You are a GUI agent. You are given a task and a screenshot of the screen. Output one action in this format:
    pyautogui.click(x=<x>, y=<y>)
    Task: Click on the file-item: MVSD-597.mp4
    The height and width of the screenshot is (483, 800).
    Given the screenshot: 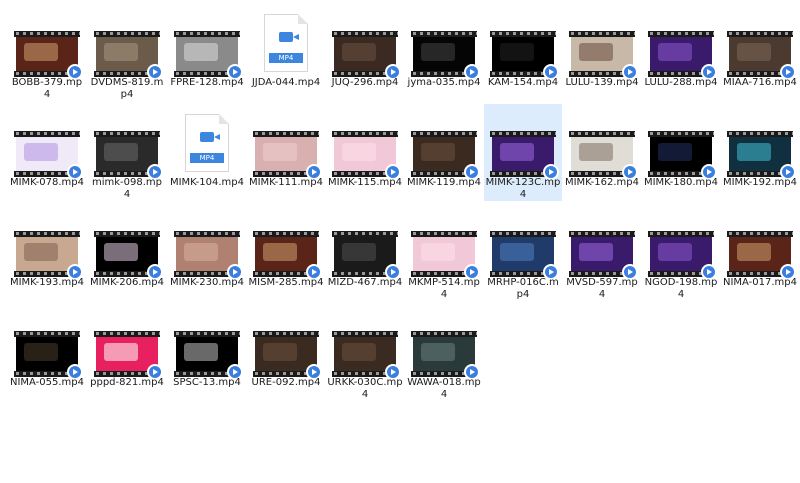 What is the action you would take?
    pyautogui.click(x=602, y=252)
    